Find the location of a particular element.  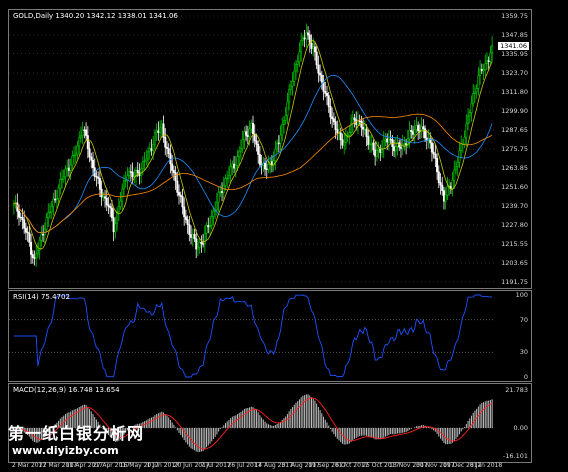

price-tick-label: 1227.80 is located at coordinates (514, 224).